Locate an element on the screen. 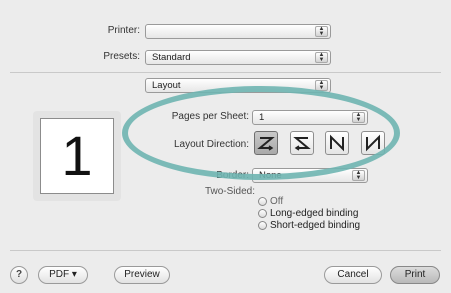  print-button: Print is located at coordinates (415, 275).